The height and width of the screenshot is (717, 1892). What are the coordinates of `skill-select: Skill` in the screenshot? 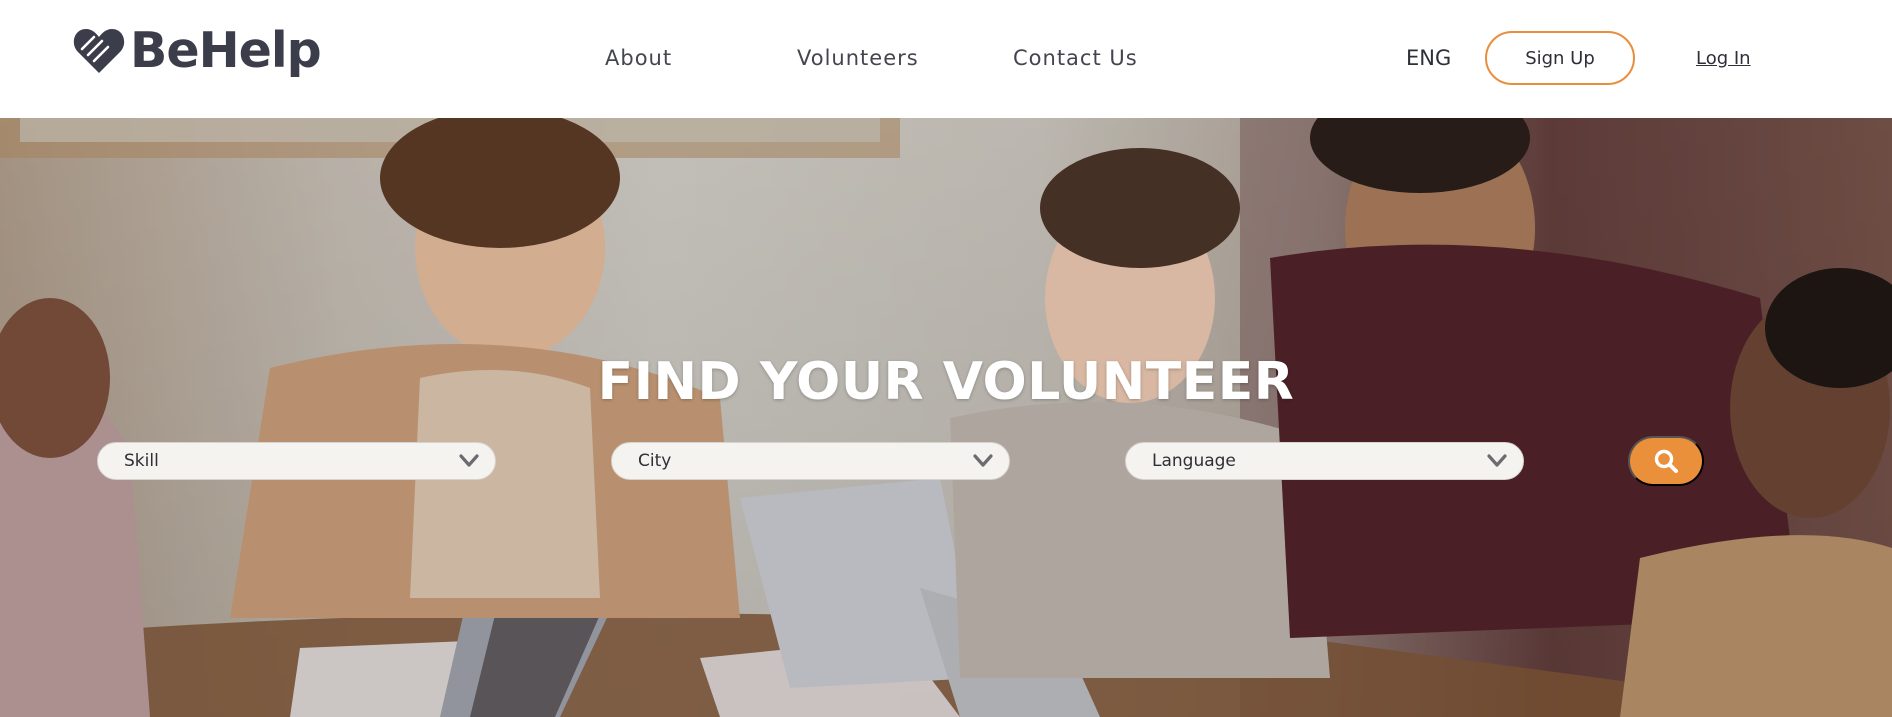 It's located at (296, 461).